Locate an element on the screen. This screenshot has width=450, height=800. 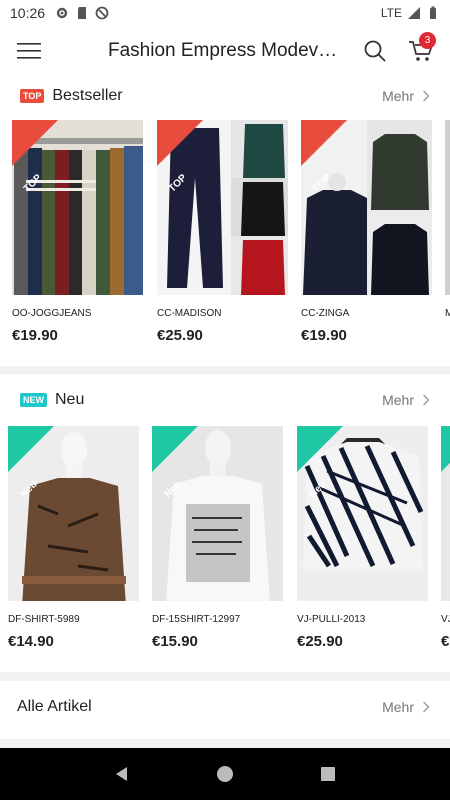
search-icon is located at coordinates (375, 51).